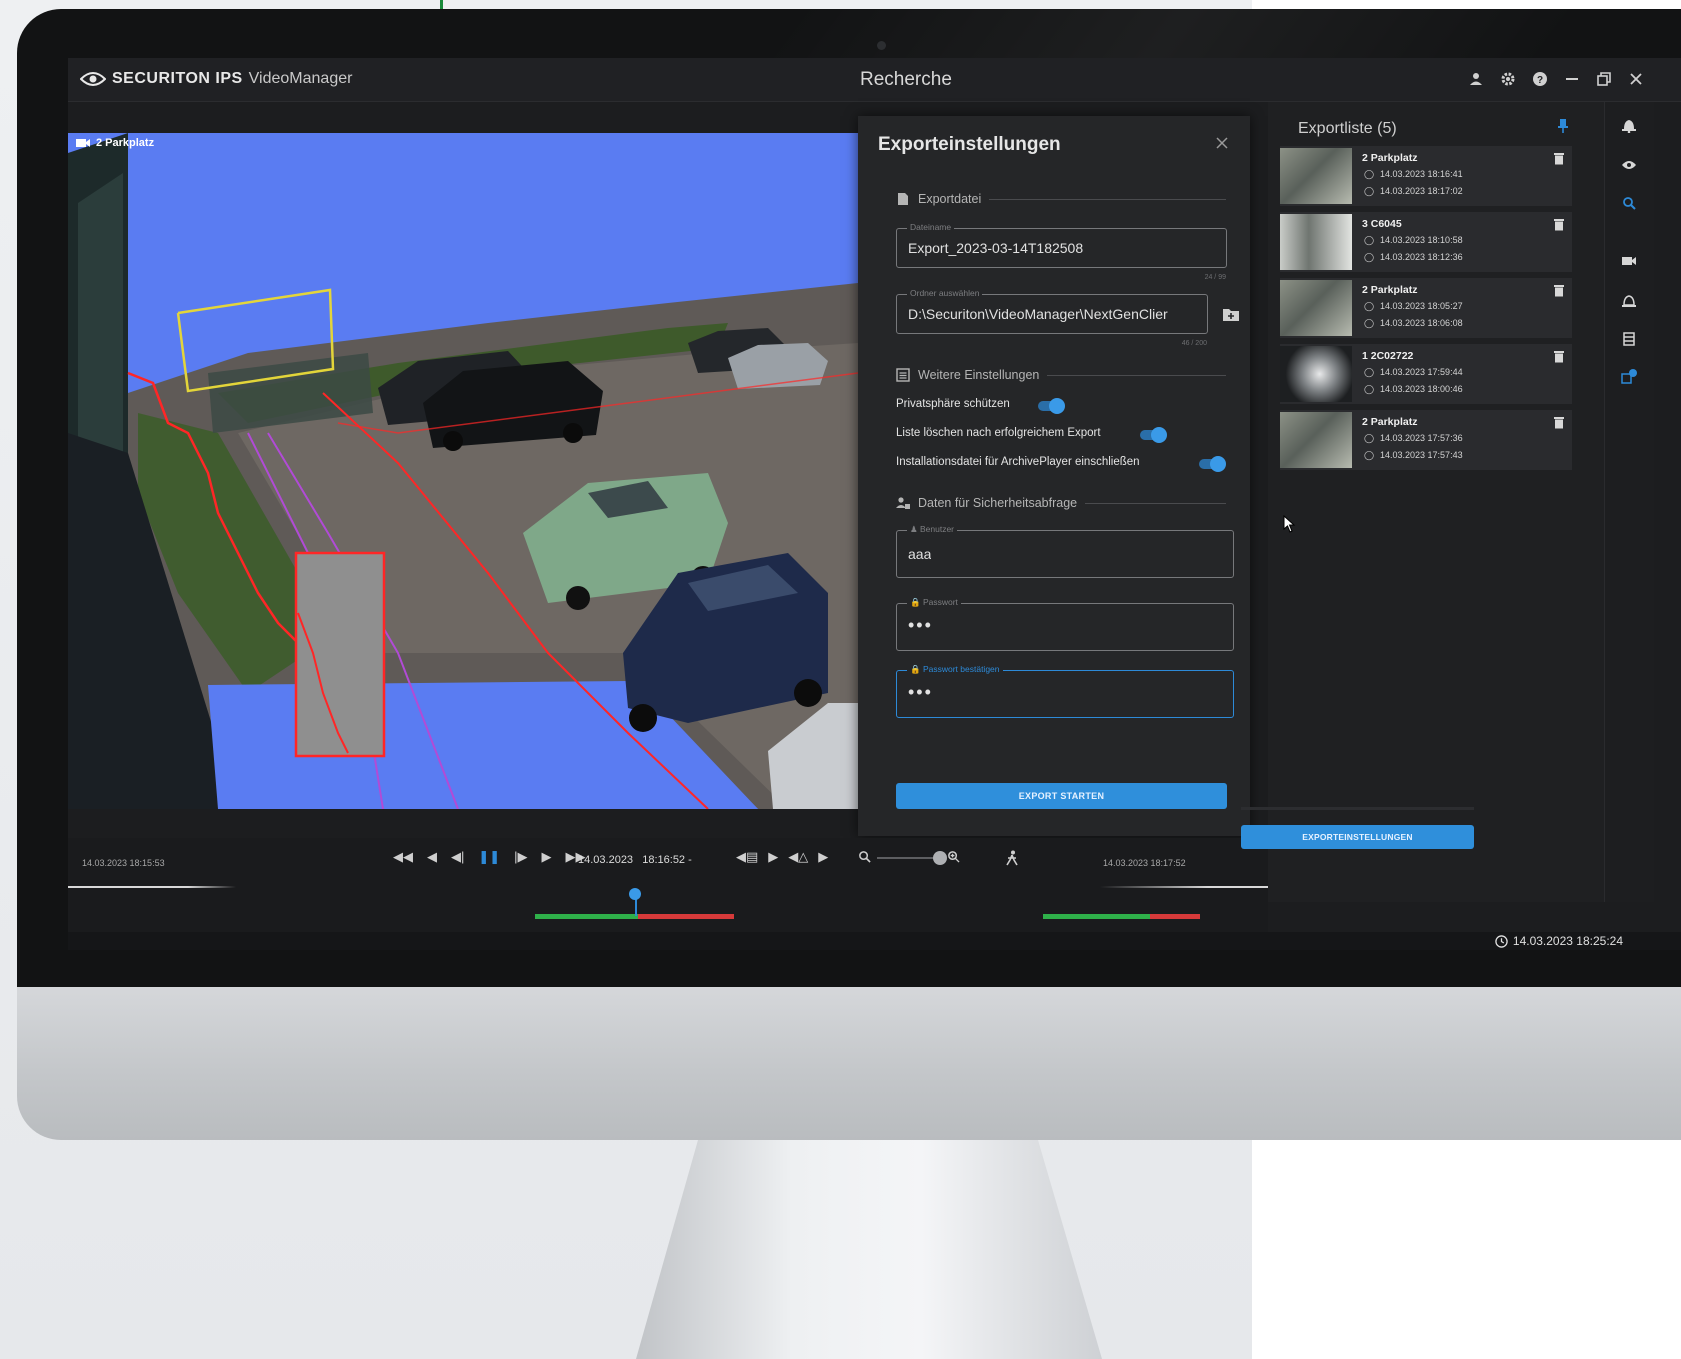 The image size is (1681, 1359). Describe the element at coordinates (1421, 306) in the screenshot. I see `clip-start: 14.03.2023 18:05:27` at that location.